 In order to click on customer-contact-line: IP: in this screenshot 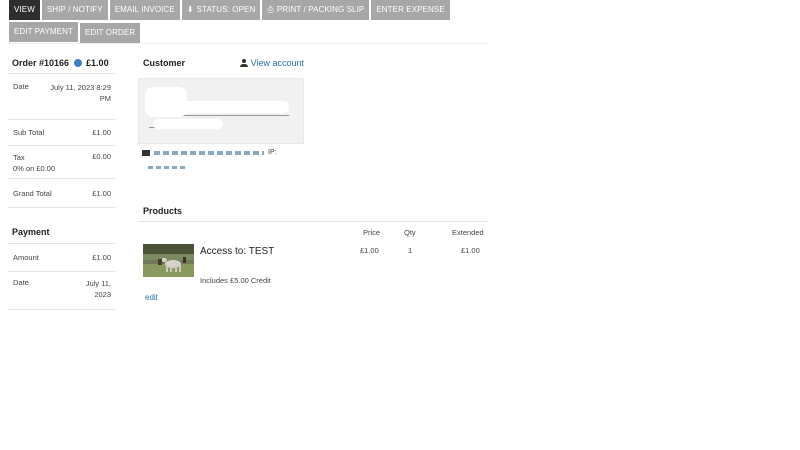, I will do `click(209, 152)`.